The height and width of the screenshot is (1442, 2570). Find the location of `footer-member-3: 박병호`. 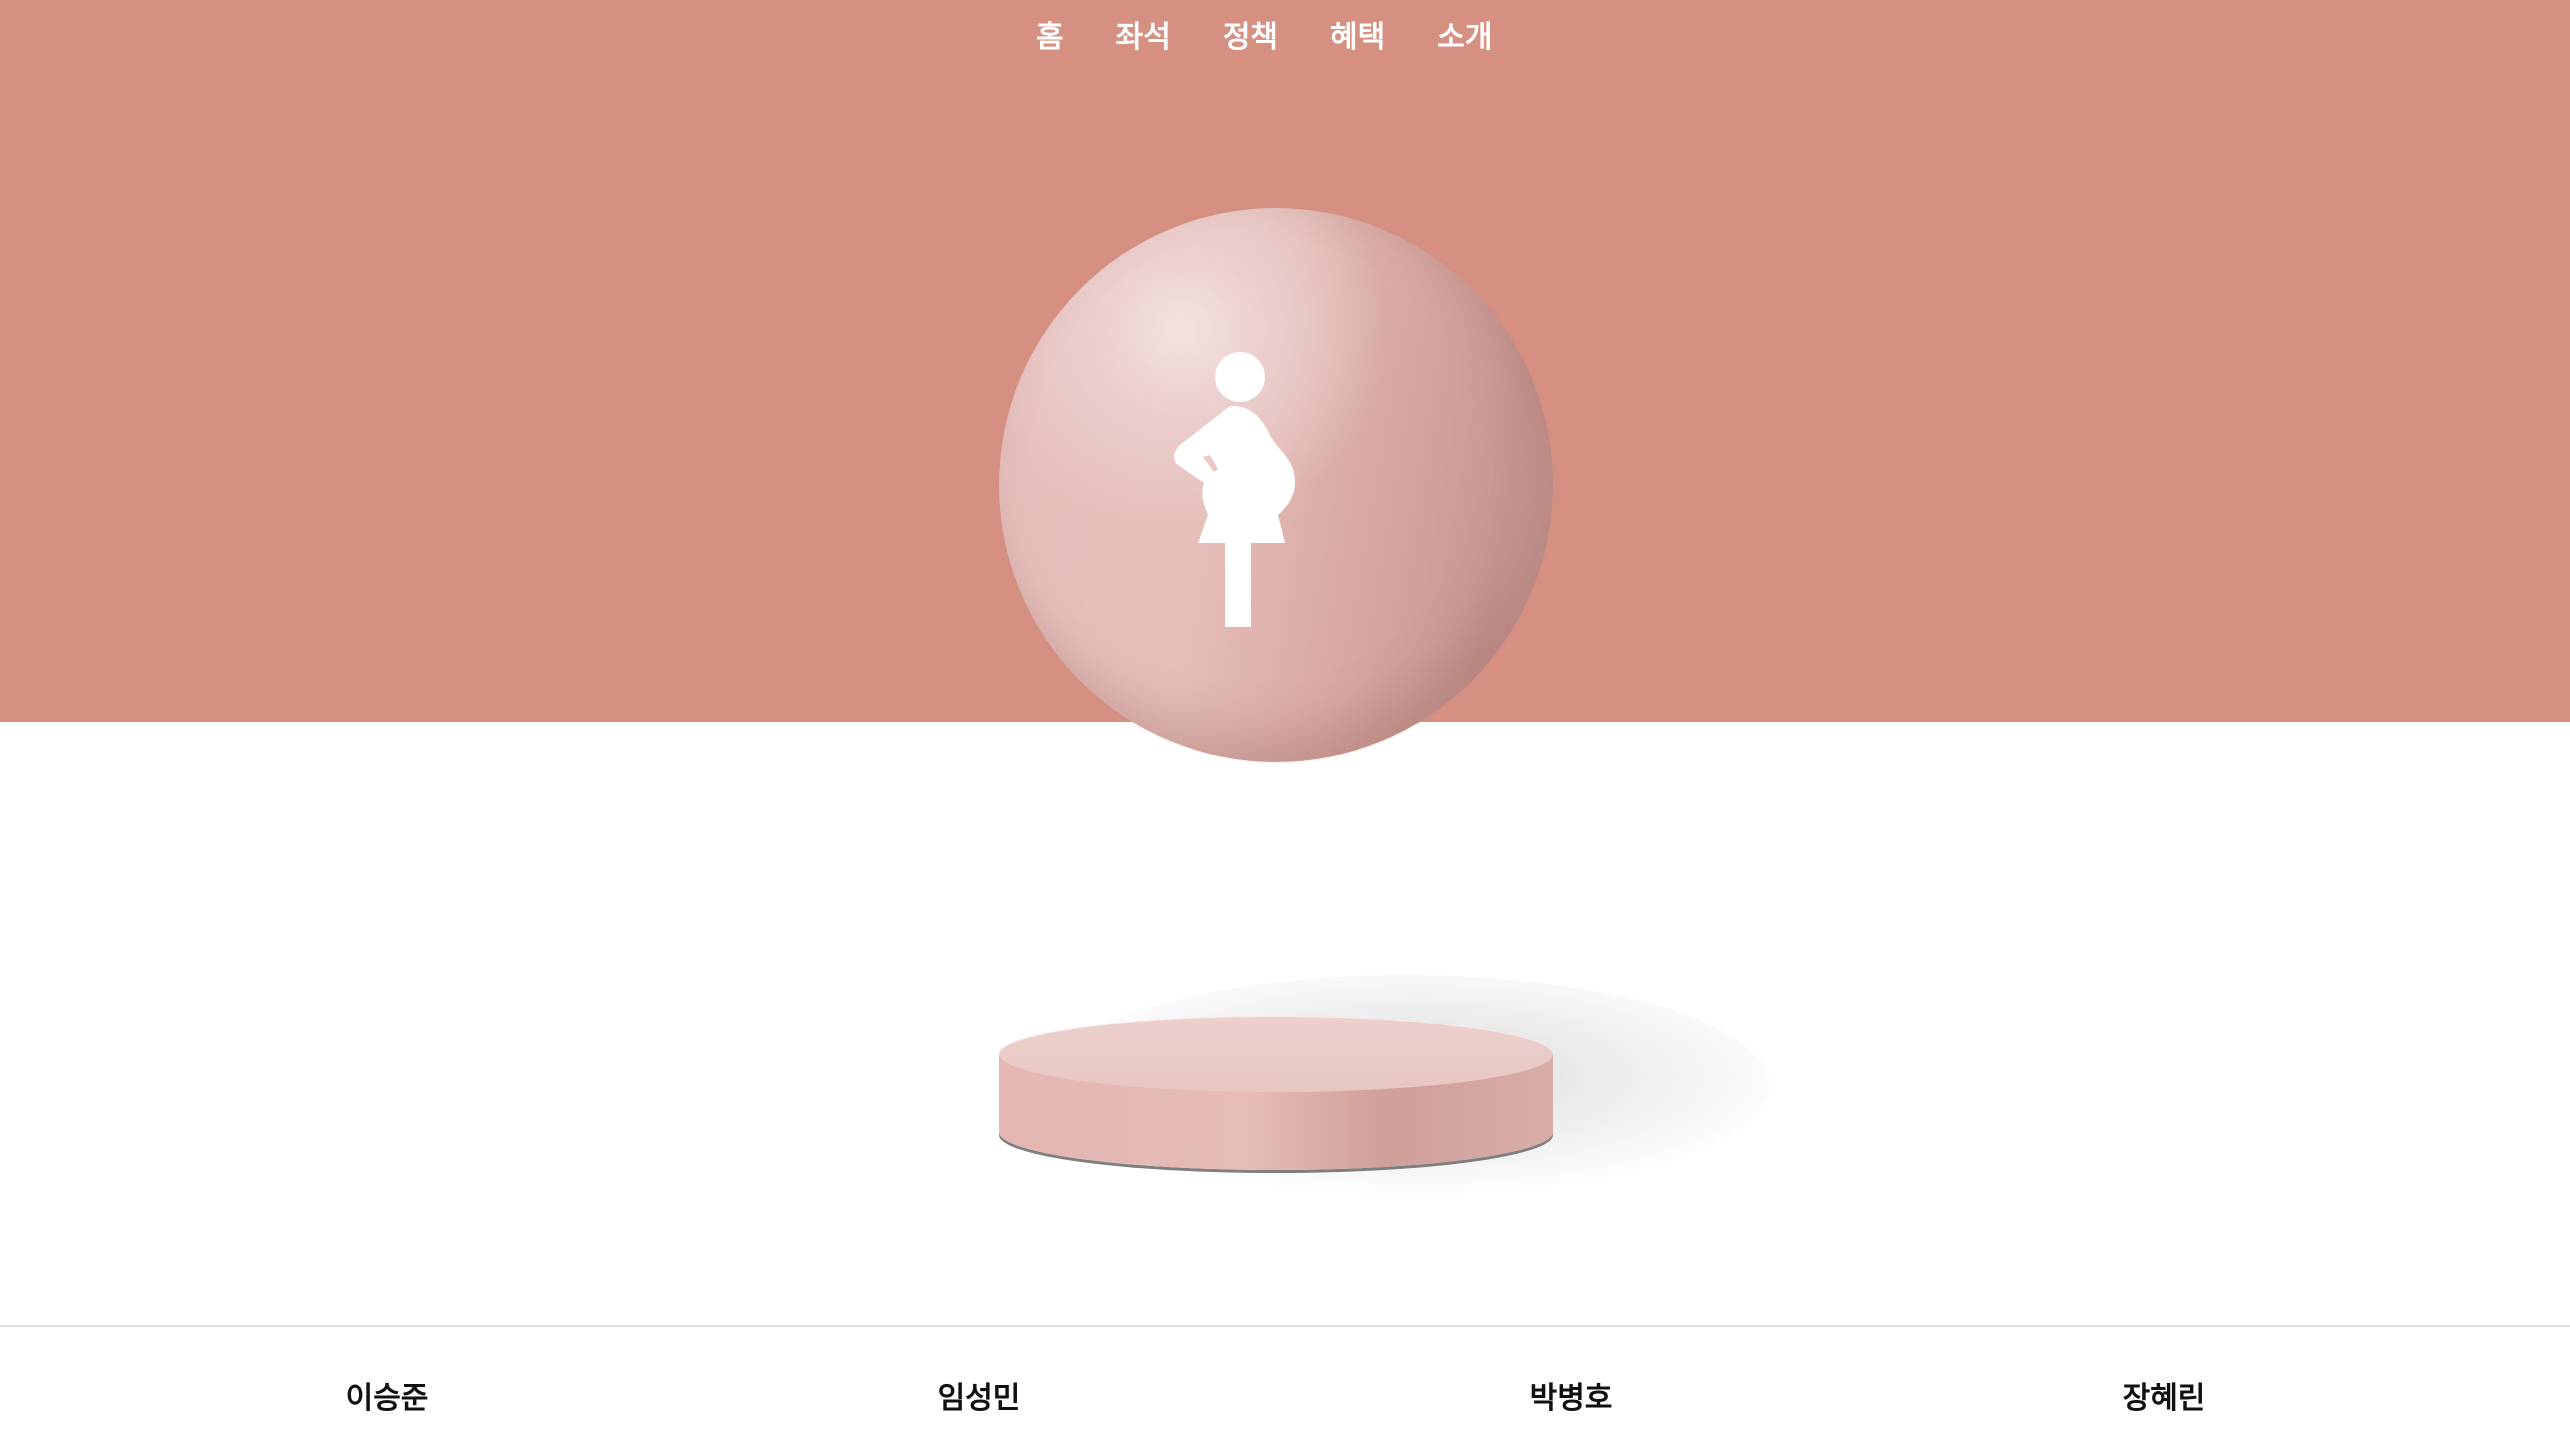

footer-member-3: 박병호 is located at coordinates (1571, 1398).